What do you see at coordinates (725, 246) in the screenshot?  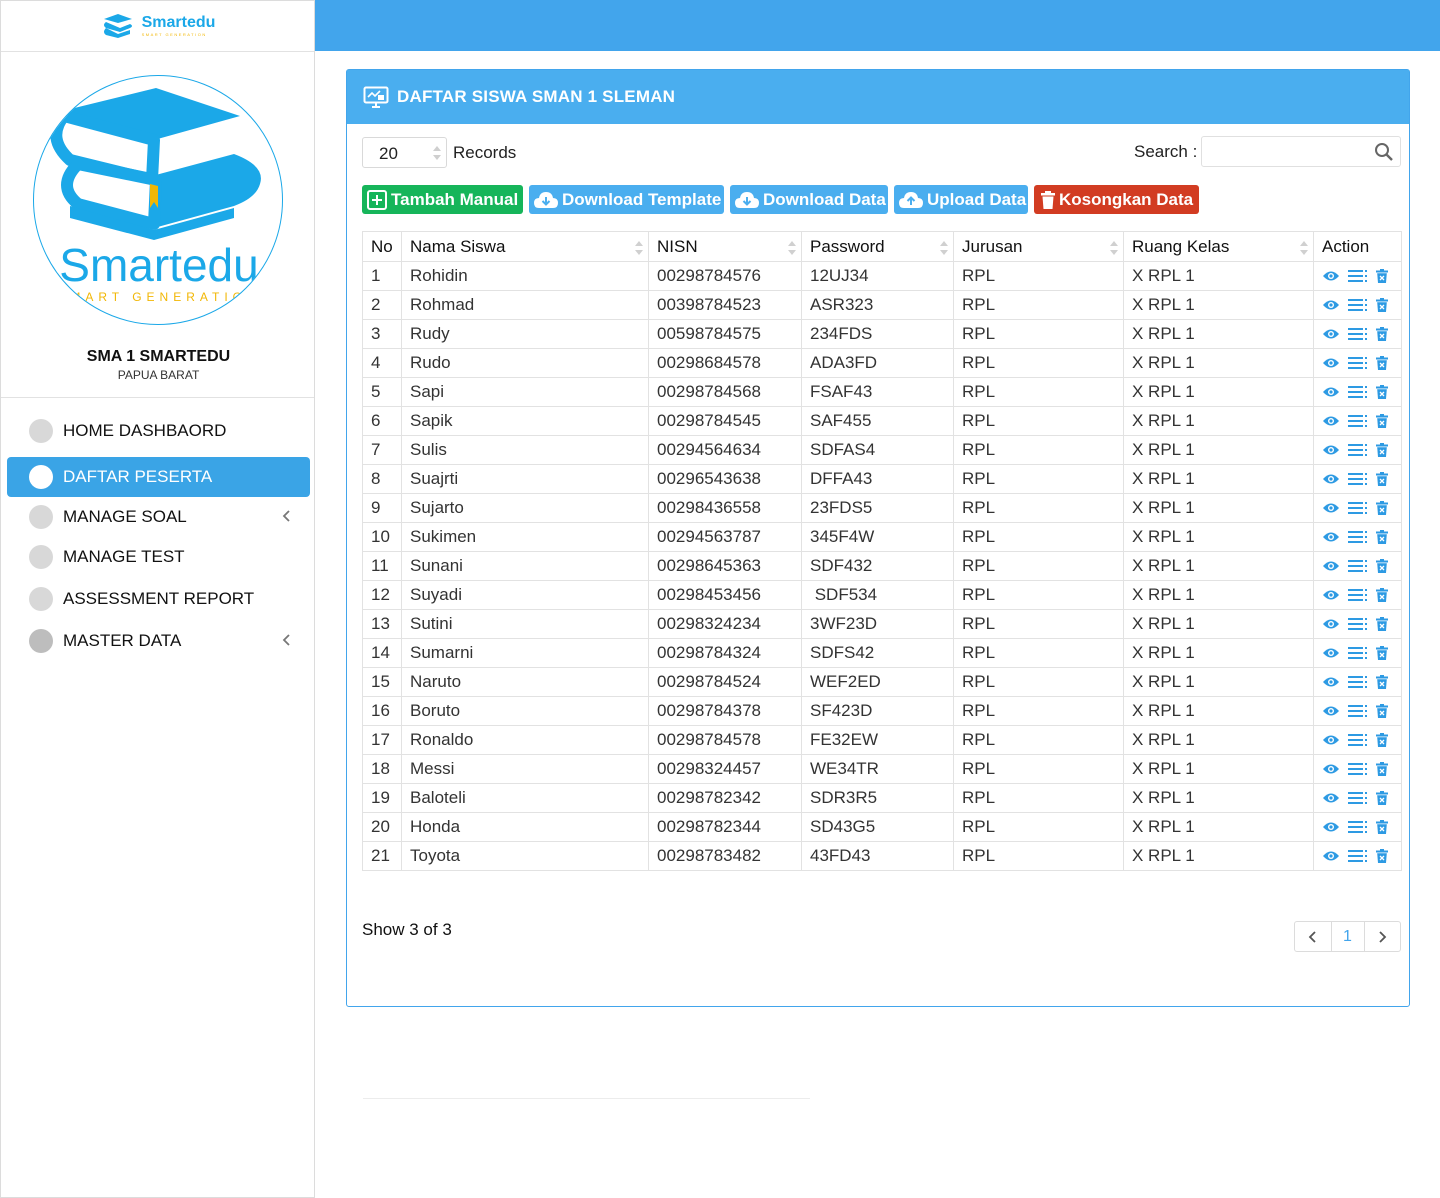 I see `column-header-nisn: NISN` at bounding box center [725, 246].